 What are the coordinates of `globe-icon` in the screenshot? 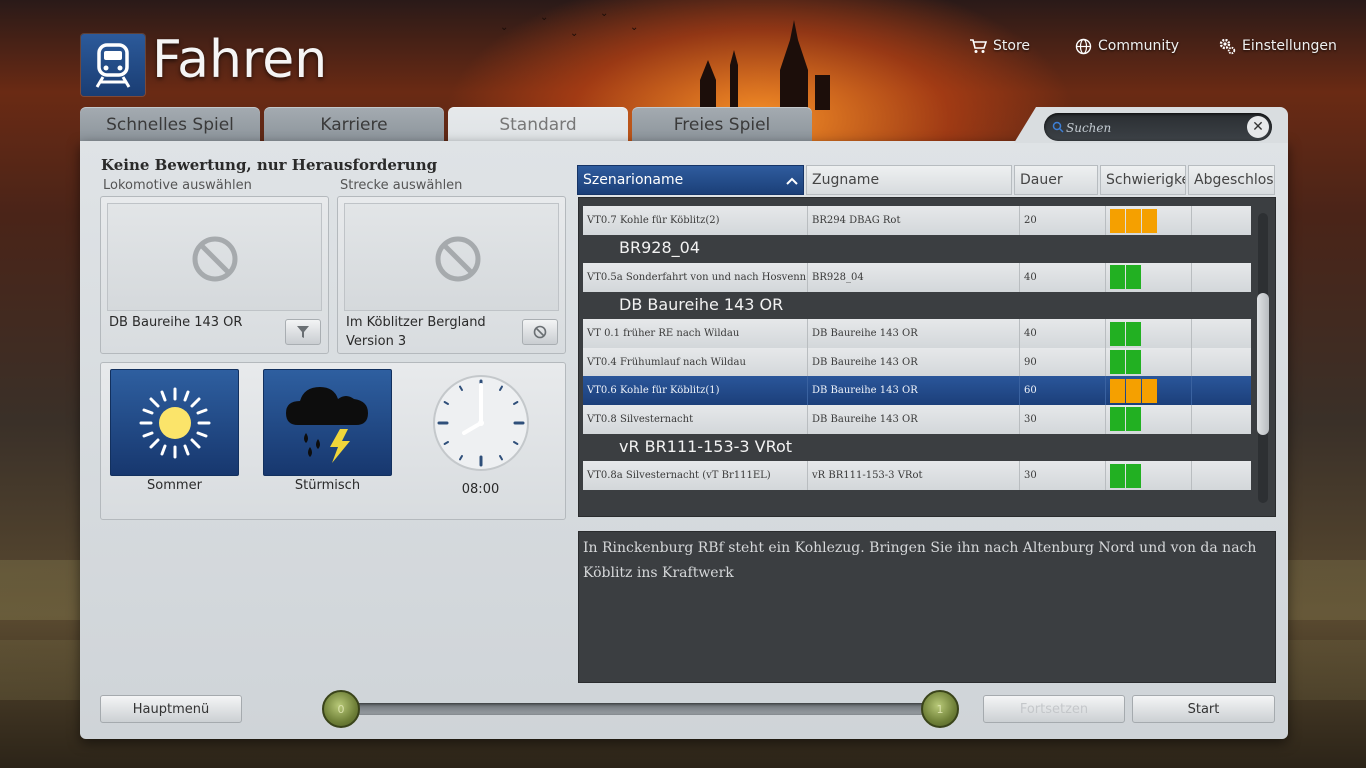 It's located at (1083, 46).